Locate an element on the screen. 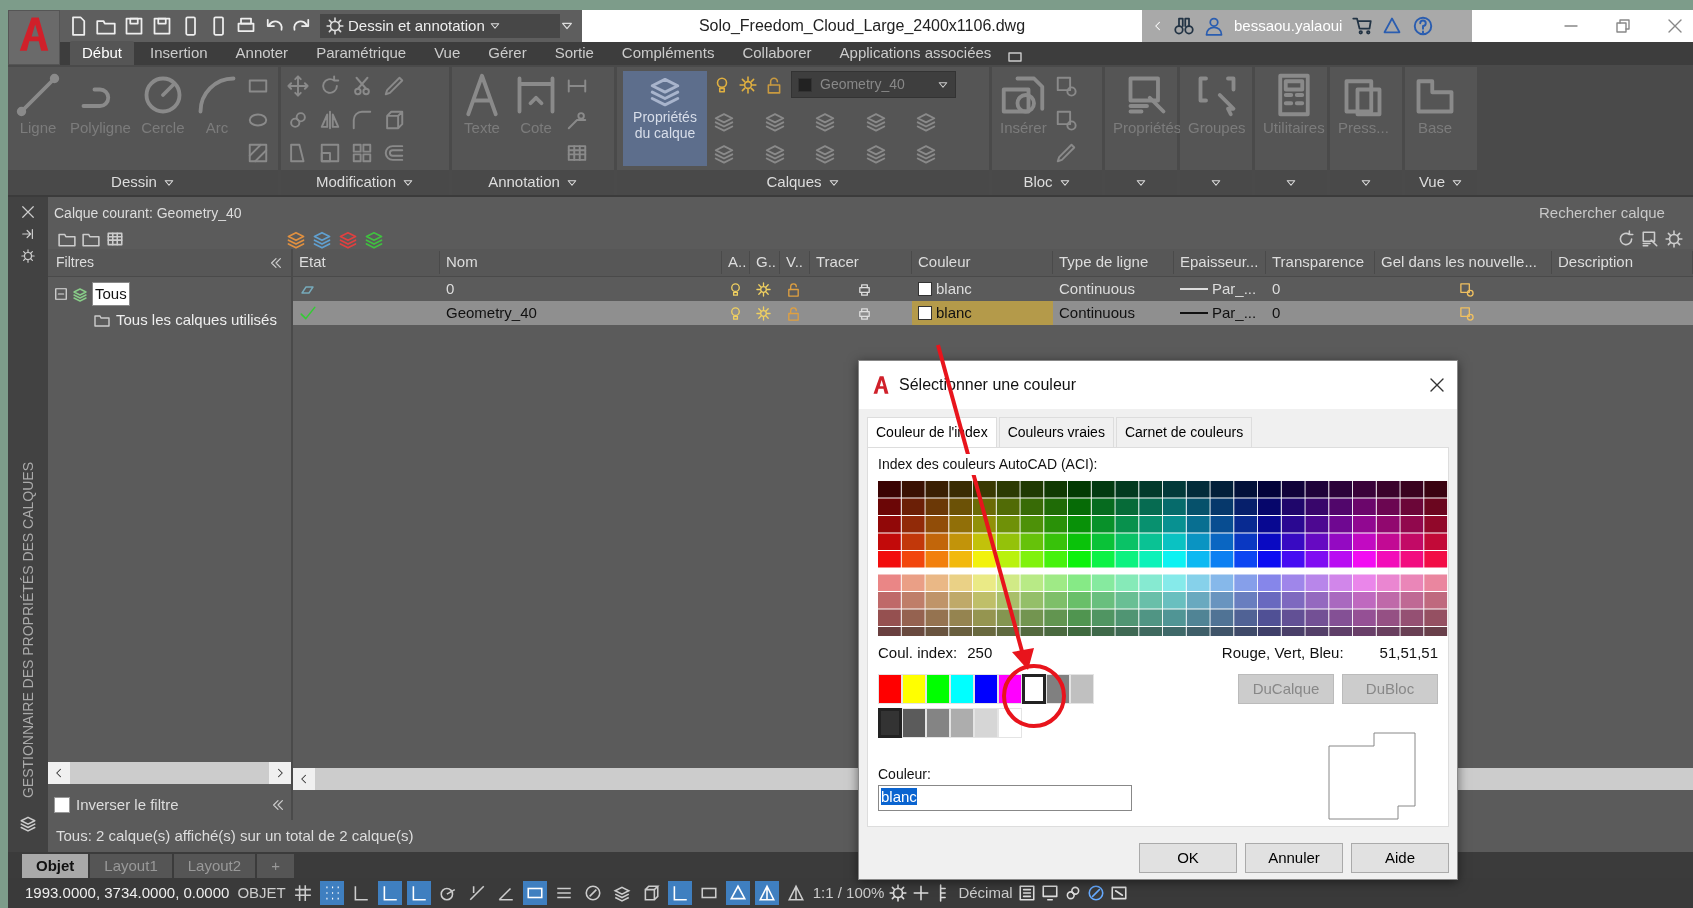 The height and width of the screenshot is (908, 1693). rgb-value: 51,51,51 is located at coordinates (1408, 652).